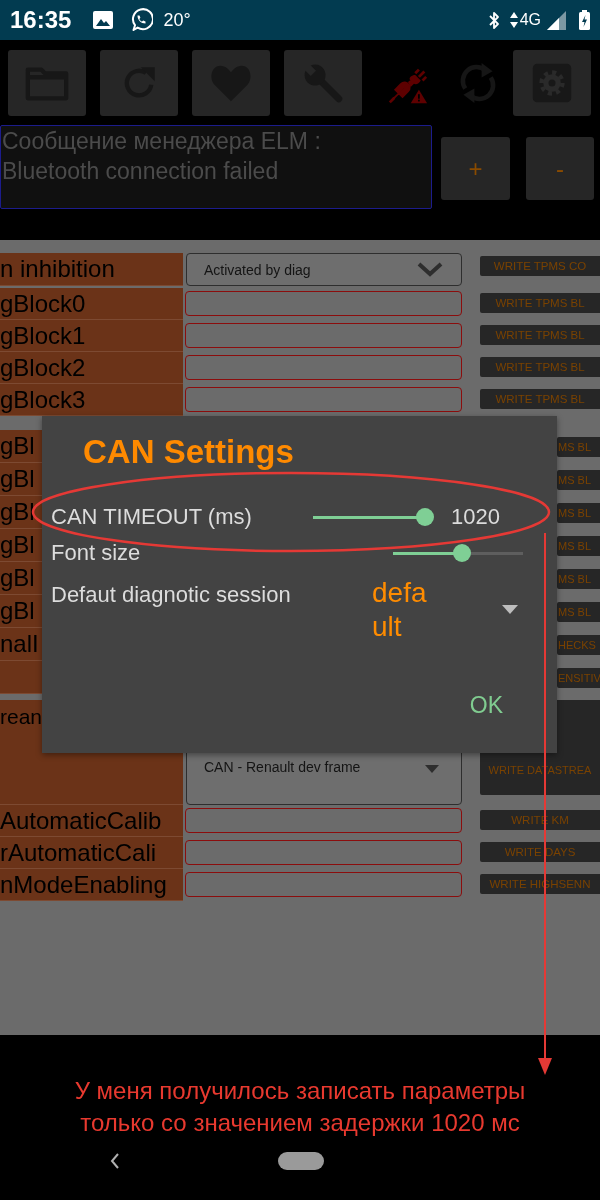 This screenshot has width=600, height=1200. I want to click on annotation-caption: У меня получилось записать параметры только со значением задержки 1020 мс, so click(300, 1107).